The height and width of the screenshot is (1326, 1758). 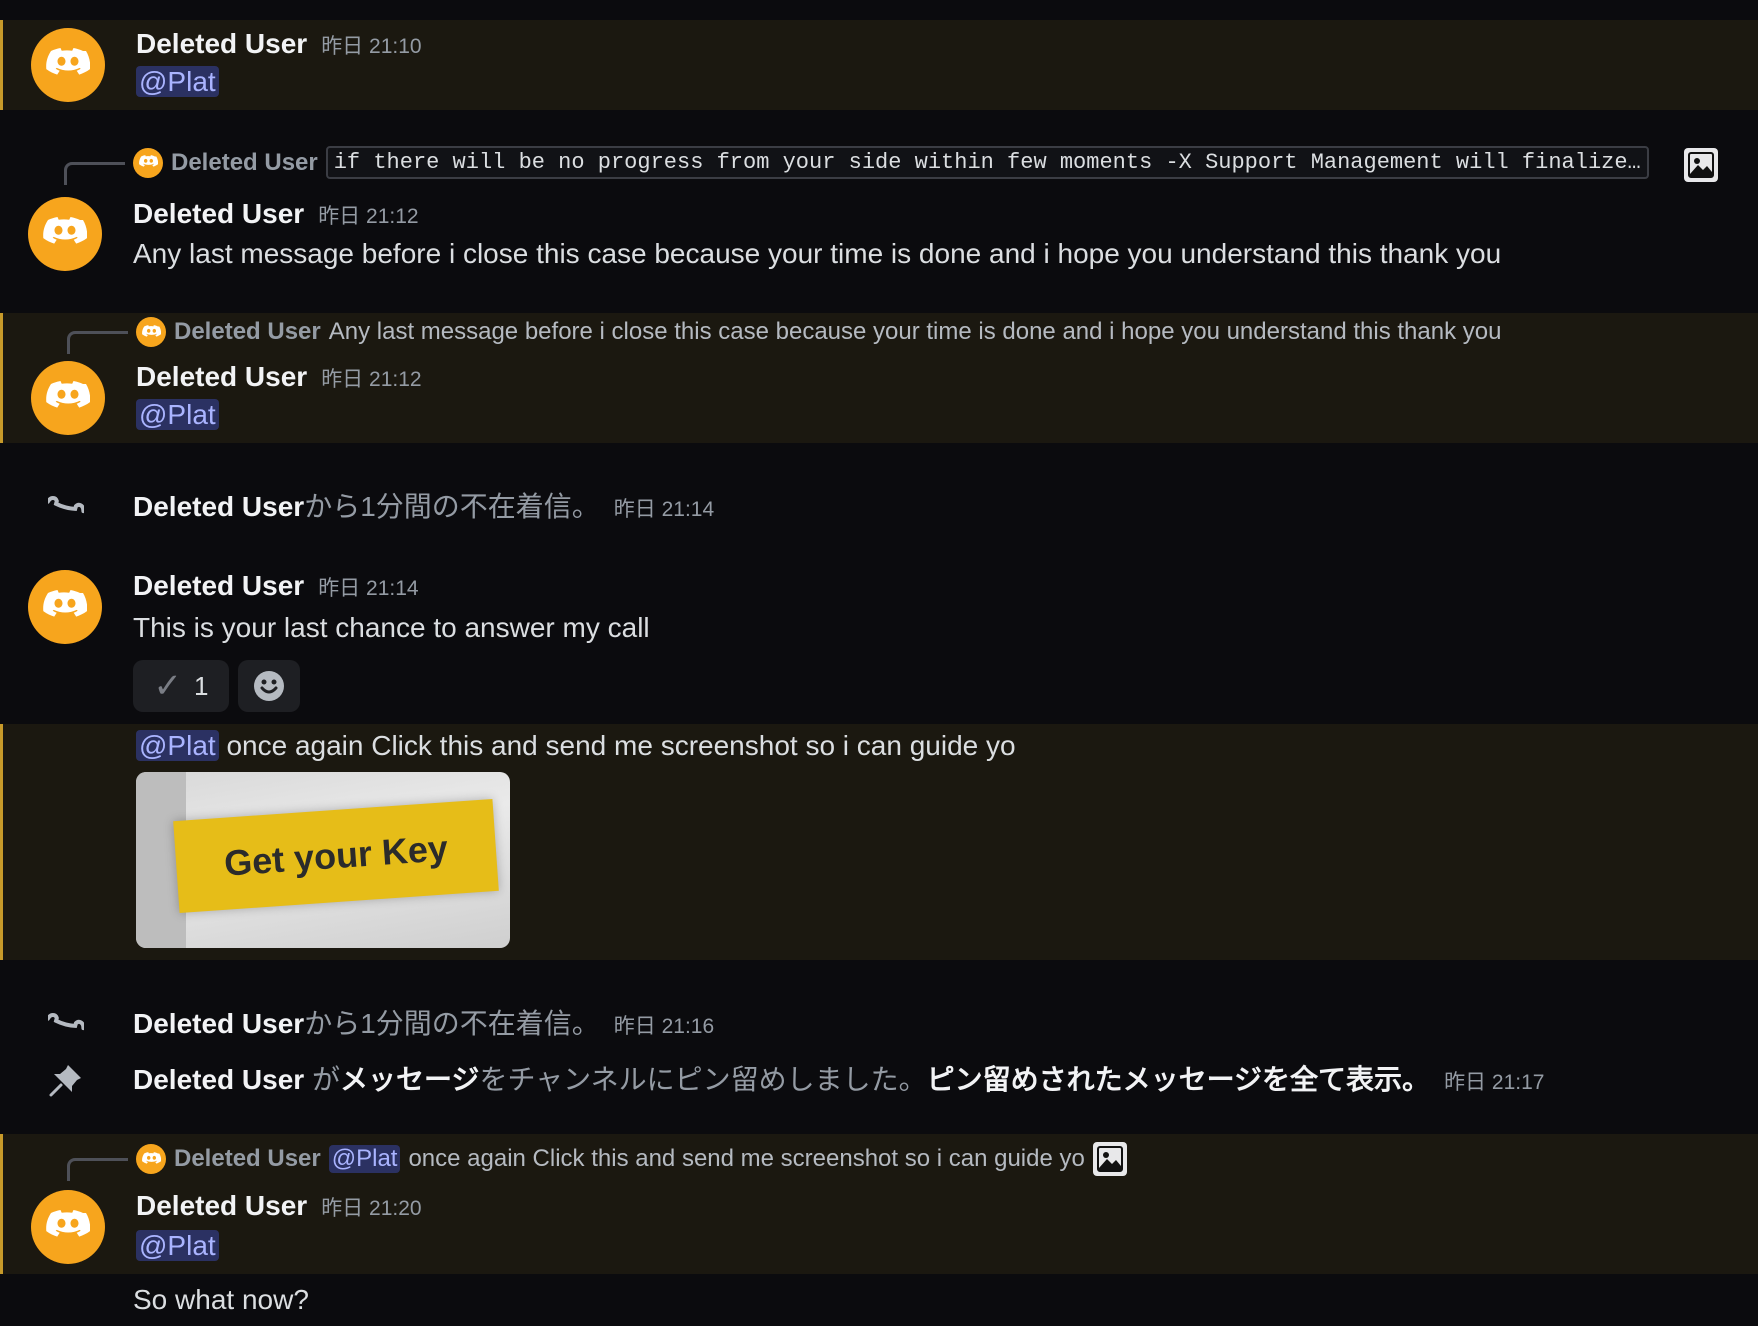 What do you see at coordinates (218, 1079) in the screenshot?
I see `pinner-name: Deleted User` at bounding box center [218, 1079].